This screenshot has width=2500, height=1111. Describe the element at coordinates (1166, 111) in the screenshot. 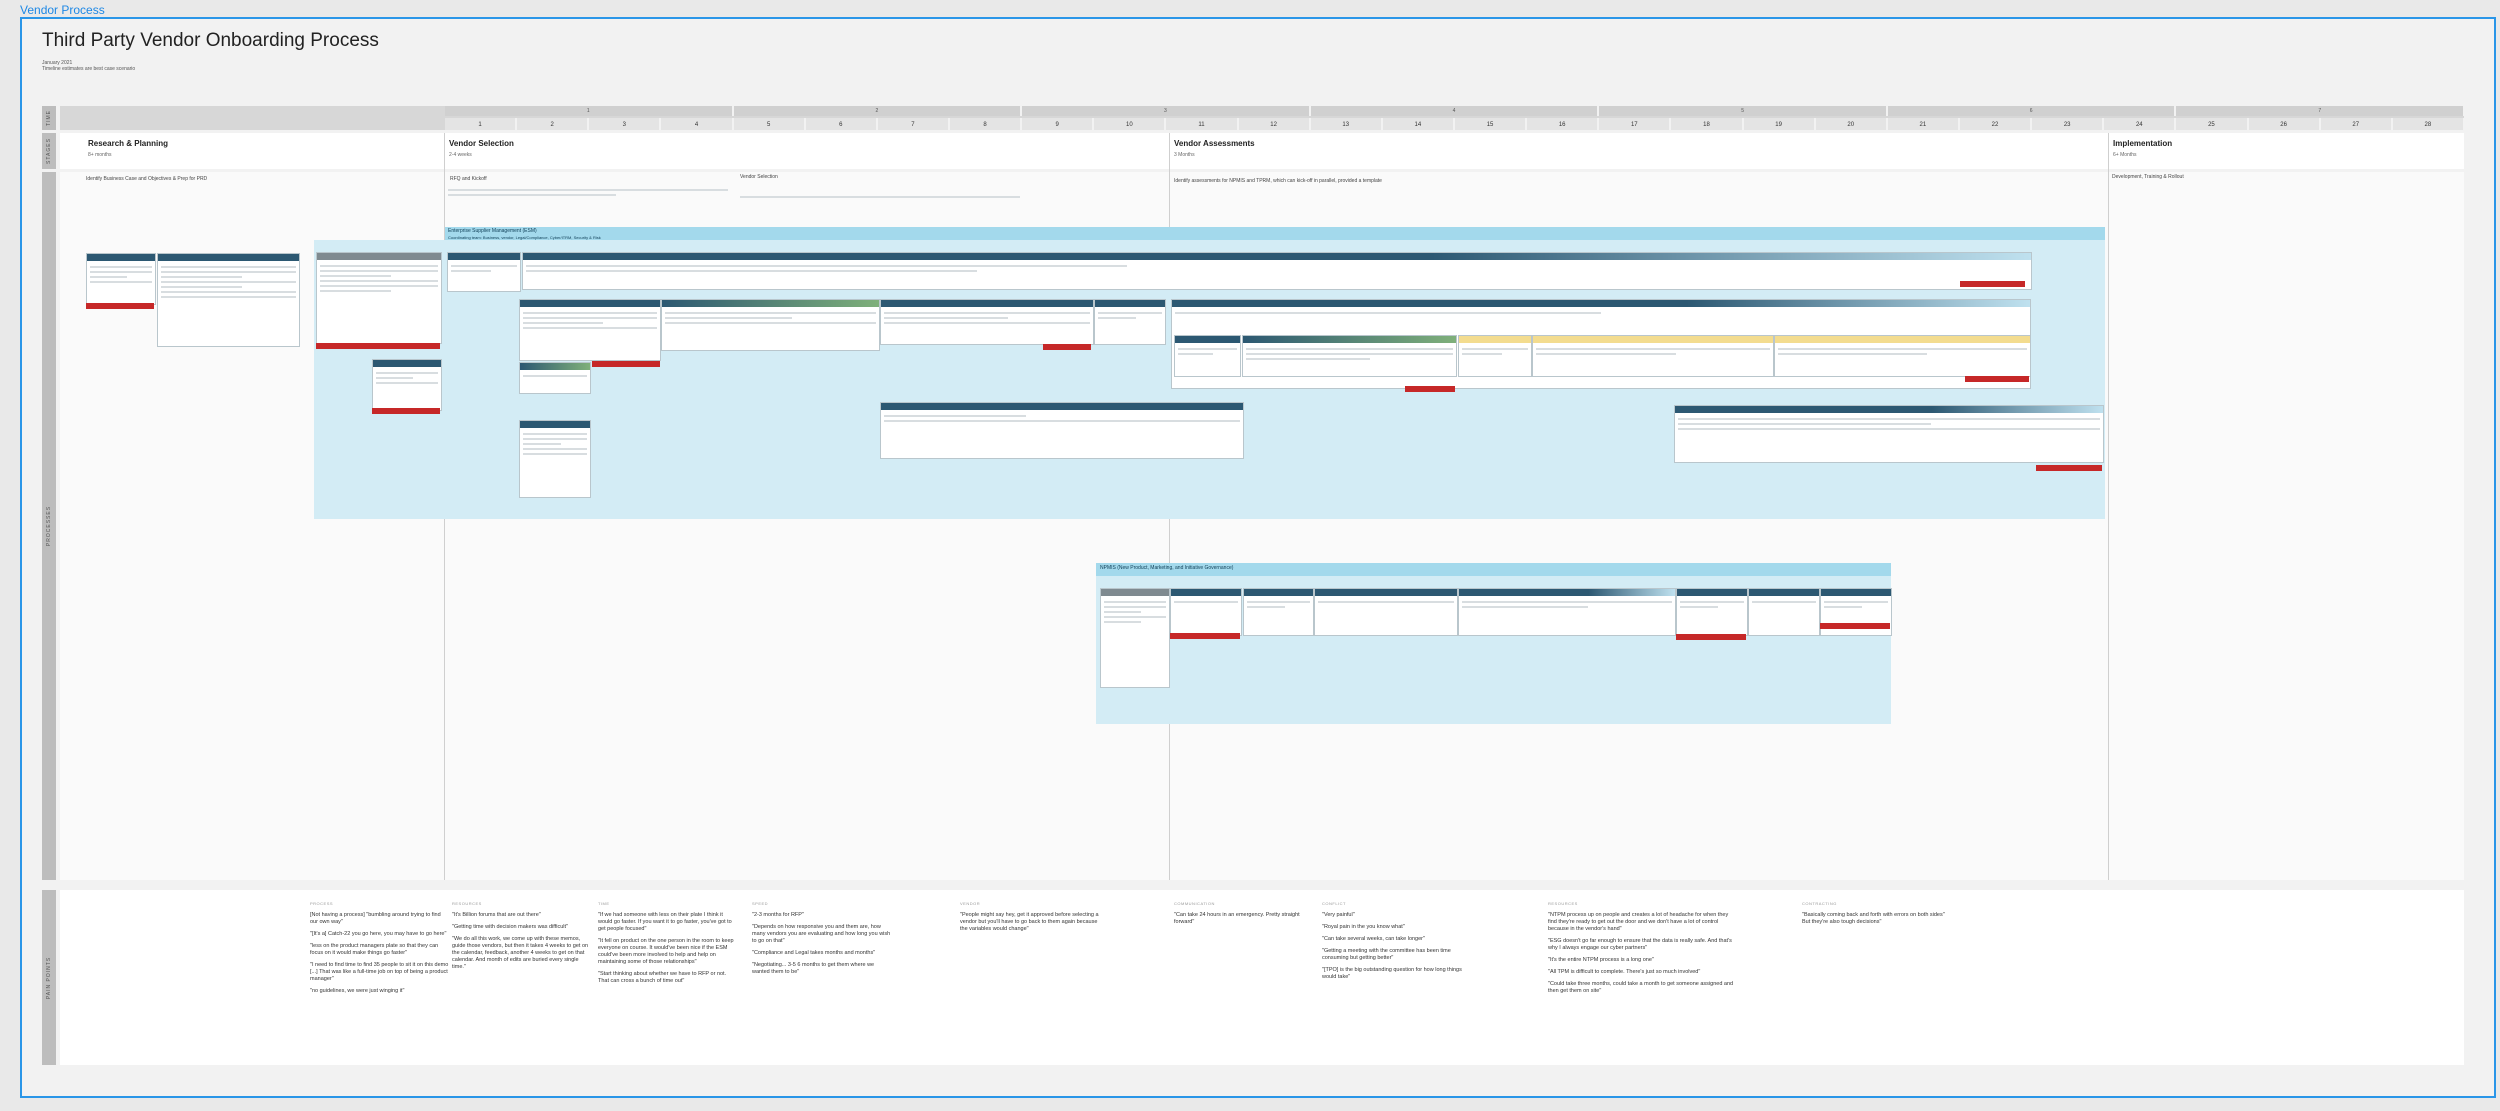

I see `month-3: 3` at that location.